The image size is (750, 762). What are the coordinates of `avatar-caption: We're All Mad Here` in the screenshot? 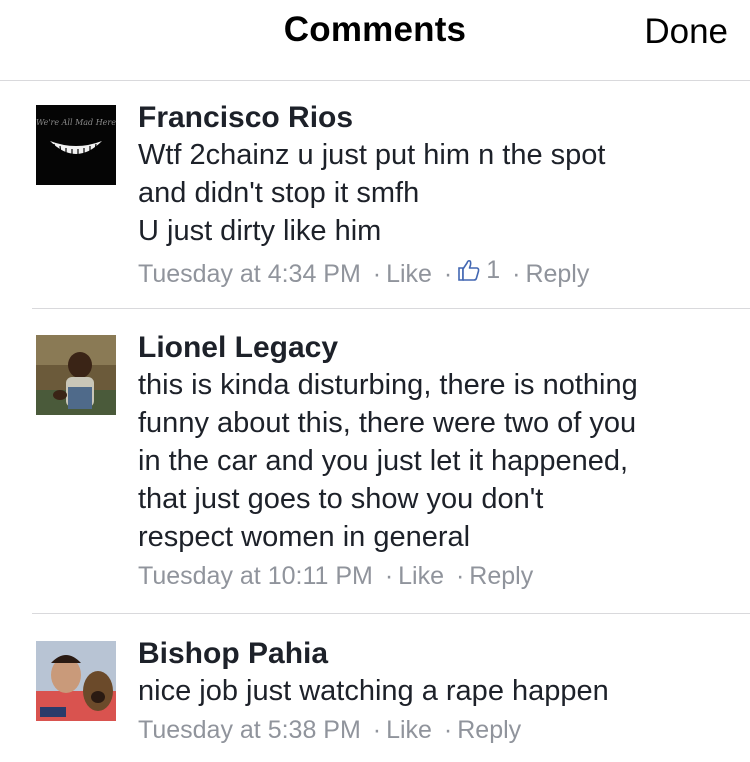 It's located at (76, 122).